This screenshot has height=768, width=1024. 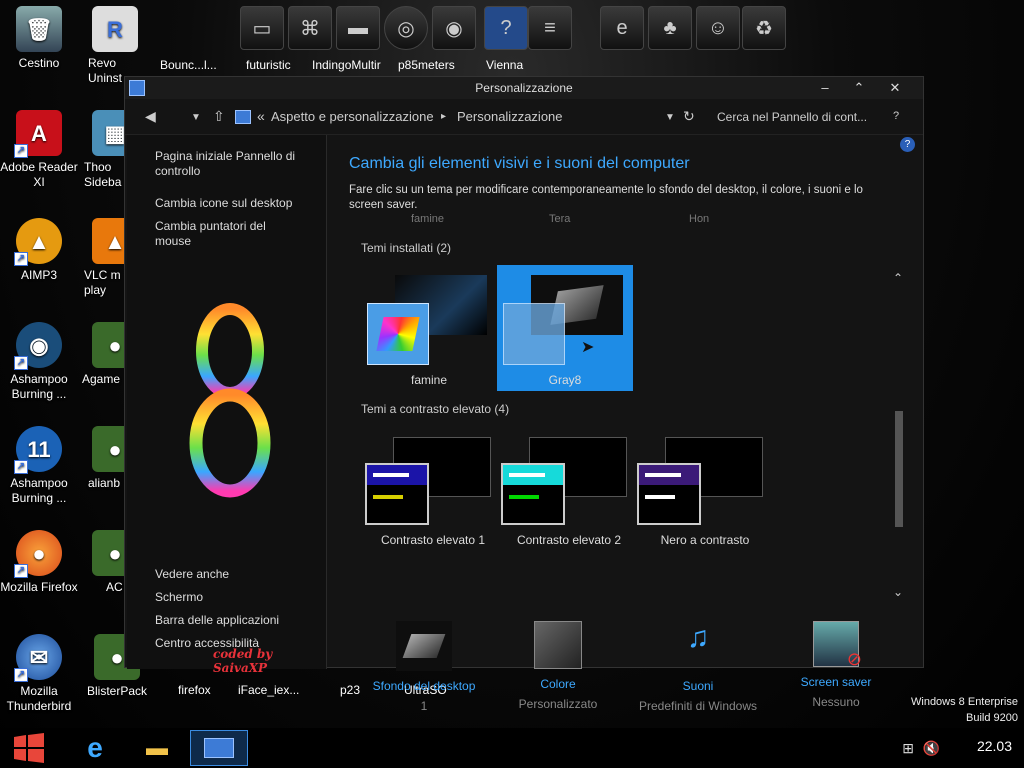 What do you see at coordinates (764, 28) in the screenshot?
I see `dock-icon-recycle: ♻` at bounding box center [764, 28].